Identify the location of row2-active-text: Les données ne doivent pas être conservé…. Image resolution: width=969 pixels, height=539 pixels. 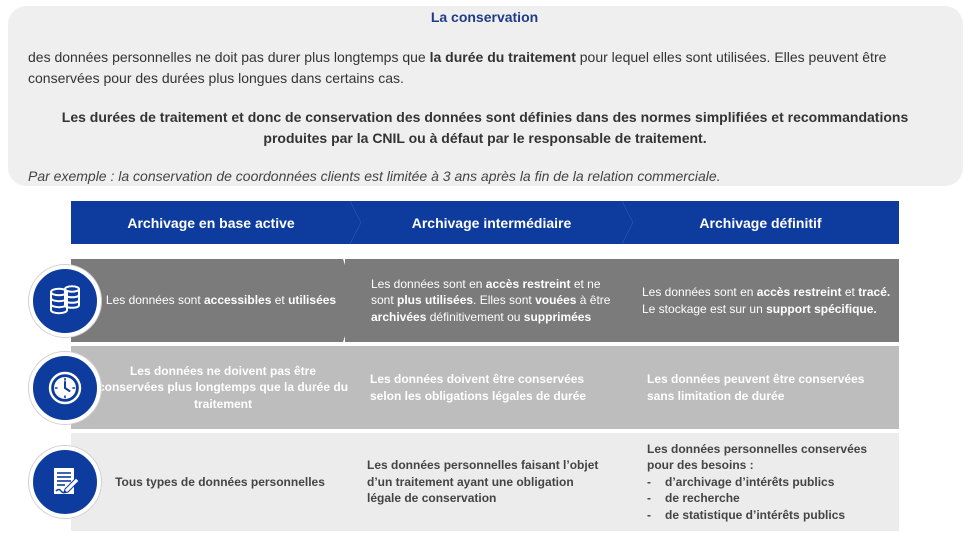
(223, 387).